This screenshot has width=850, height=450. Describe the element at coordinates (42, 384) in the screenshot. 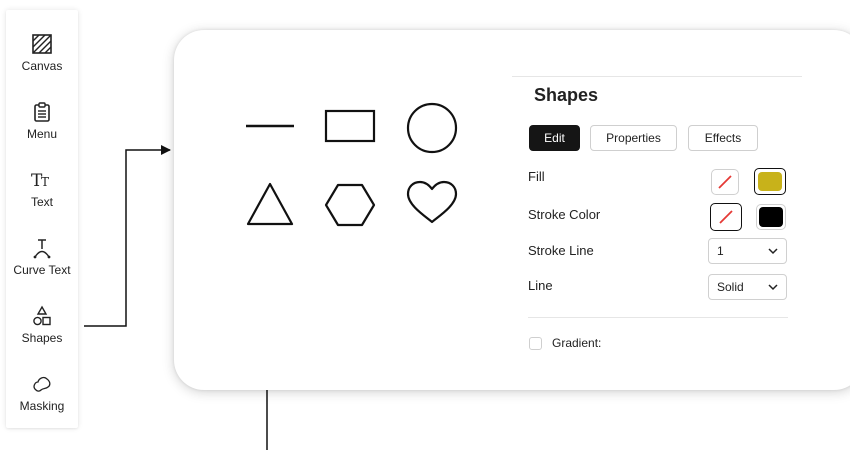

I see `masking-icon` at that location.